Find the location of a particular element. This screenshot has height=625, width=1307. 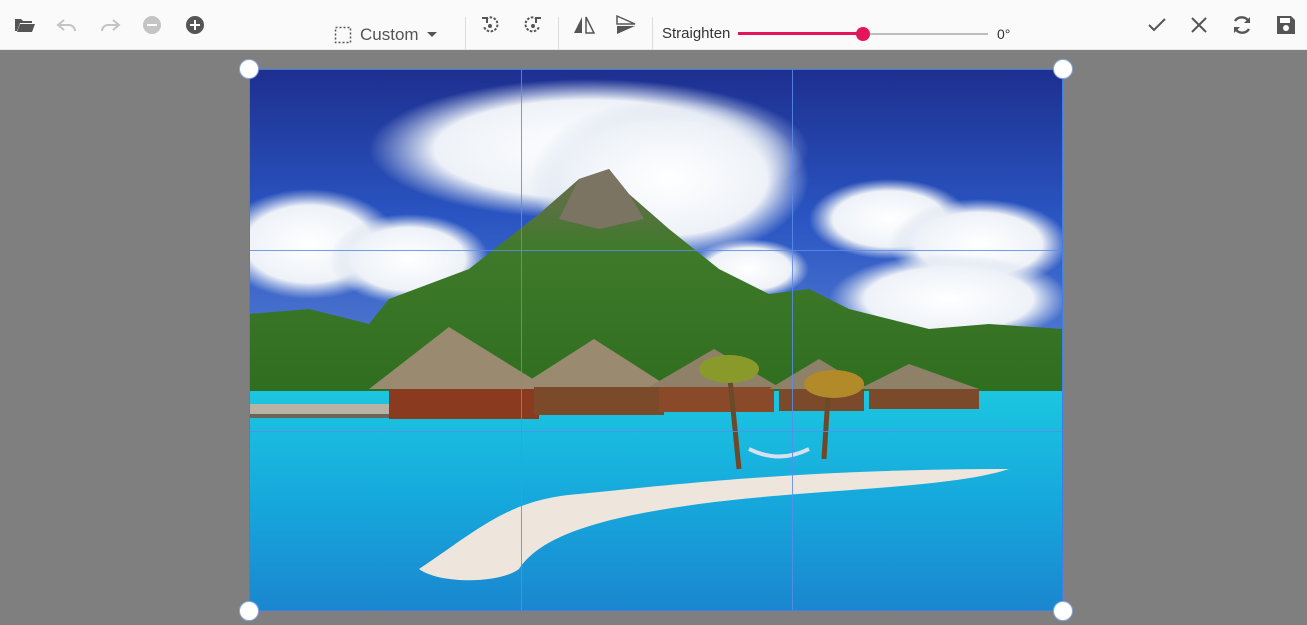

close-icon is located at coordinates (1199, 25).